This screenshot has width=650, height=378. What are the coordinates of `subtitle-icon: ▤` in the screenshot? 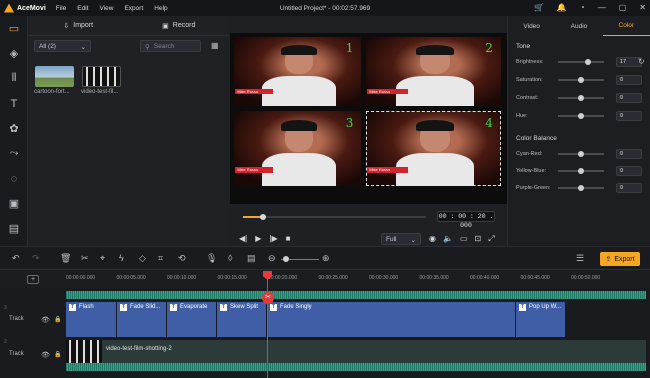 It's located at (251, 258).